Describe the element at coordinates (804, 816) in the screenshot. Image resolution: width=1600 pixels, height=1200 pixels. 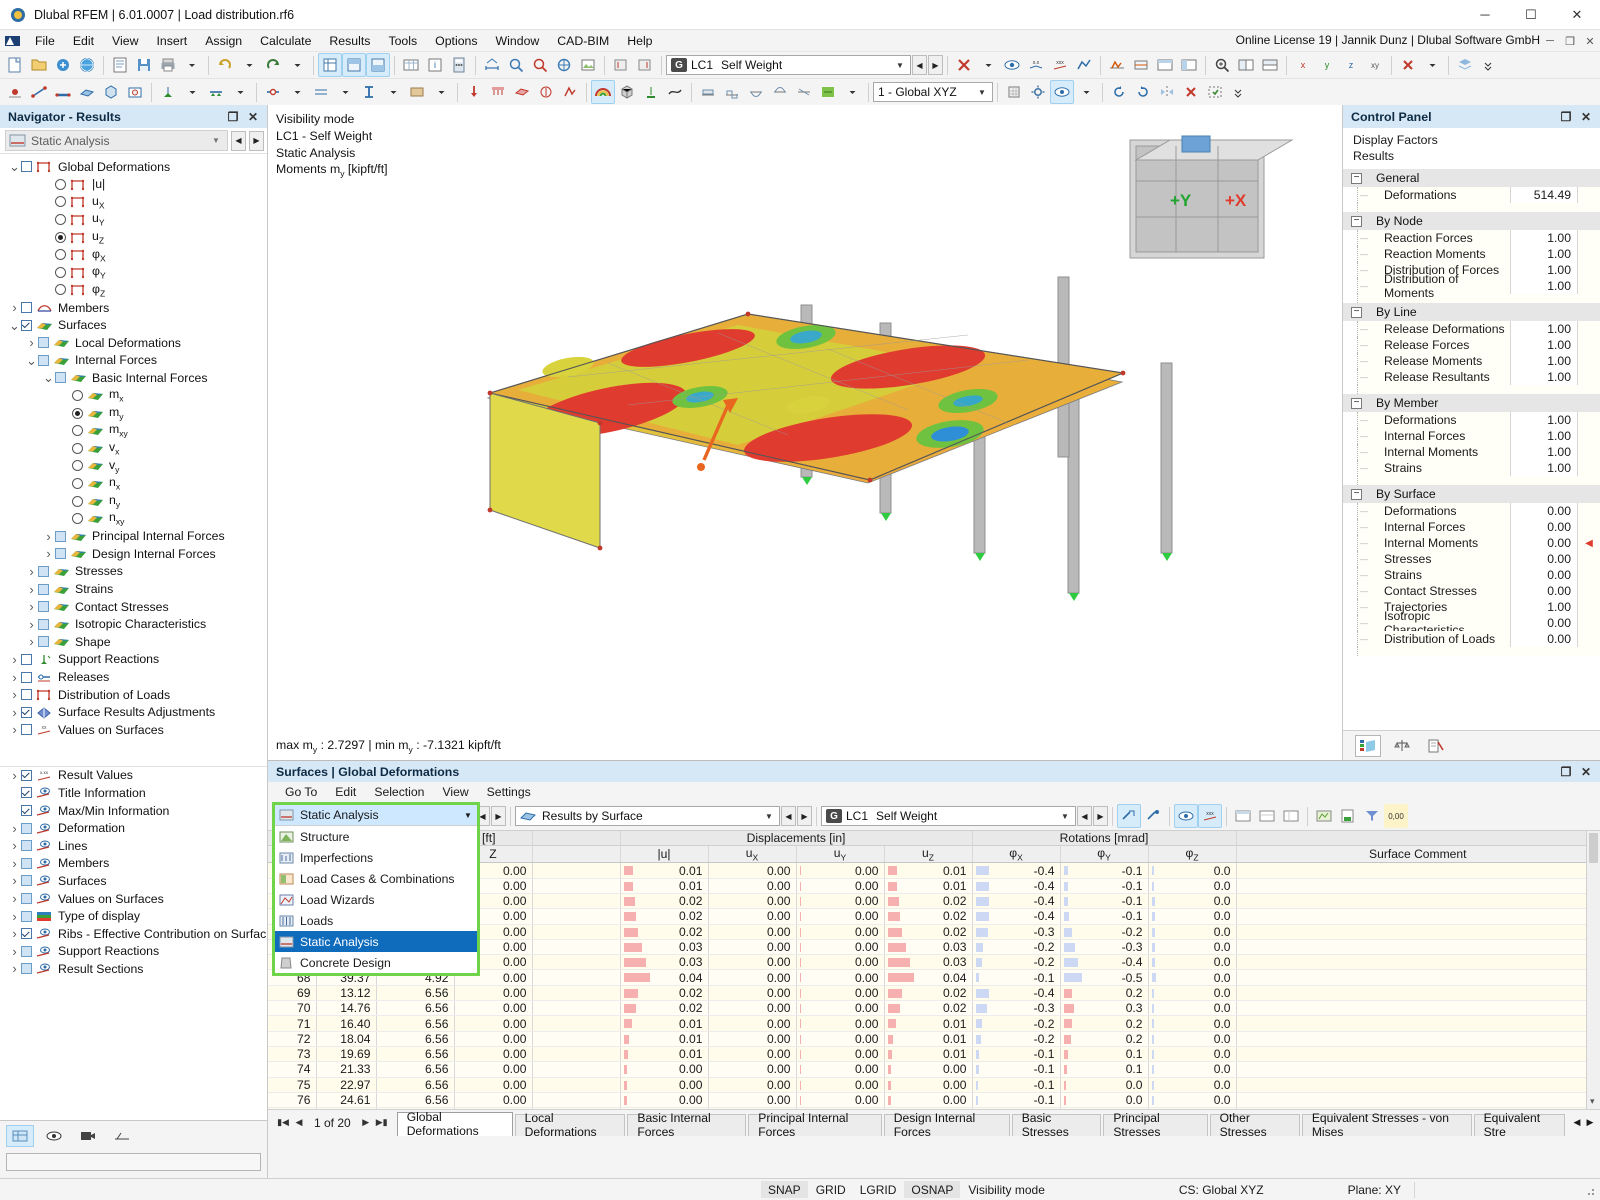
I see `results-view-next-button: ▶` at that location.